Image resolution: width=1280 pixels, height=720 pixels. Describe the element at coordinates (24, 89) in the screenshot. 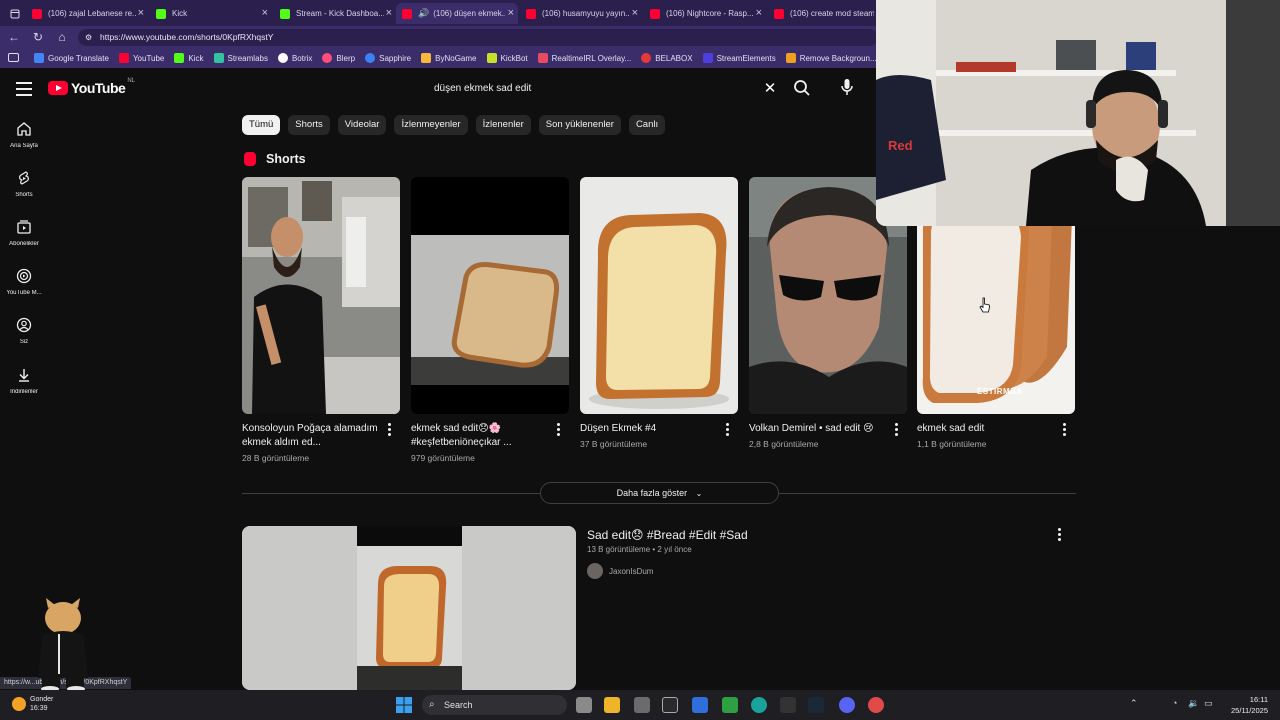

I see `menu-icon` at that location.